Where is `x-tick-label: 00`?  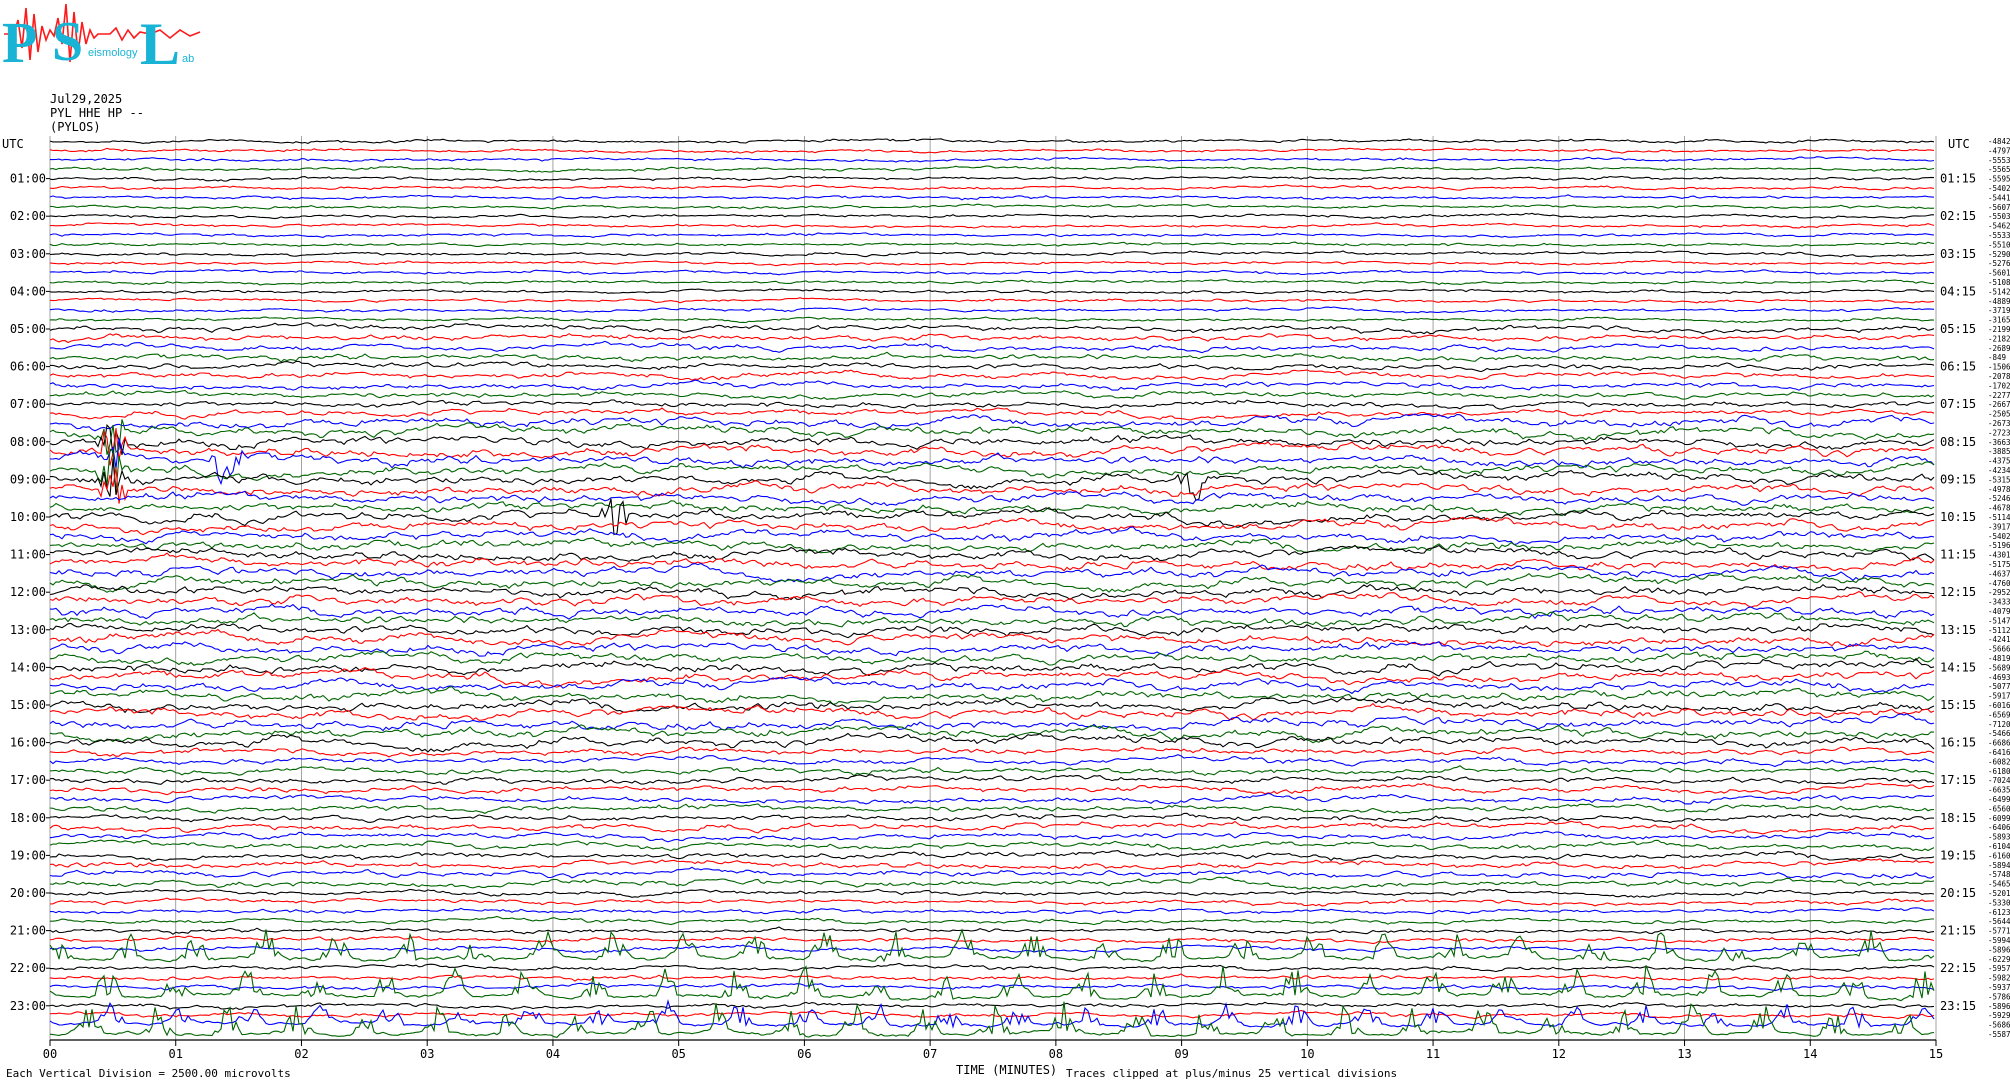
x-tick-label: 00 is located at coordinates (50, 1054).